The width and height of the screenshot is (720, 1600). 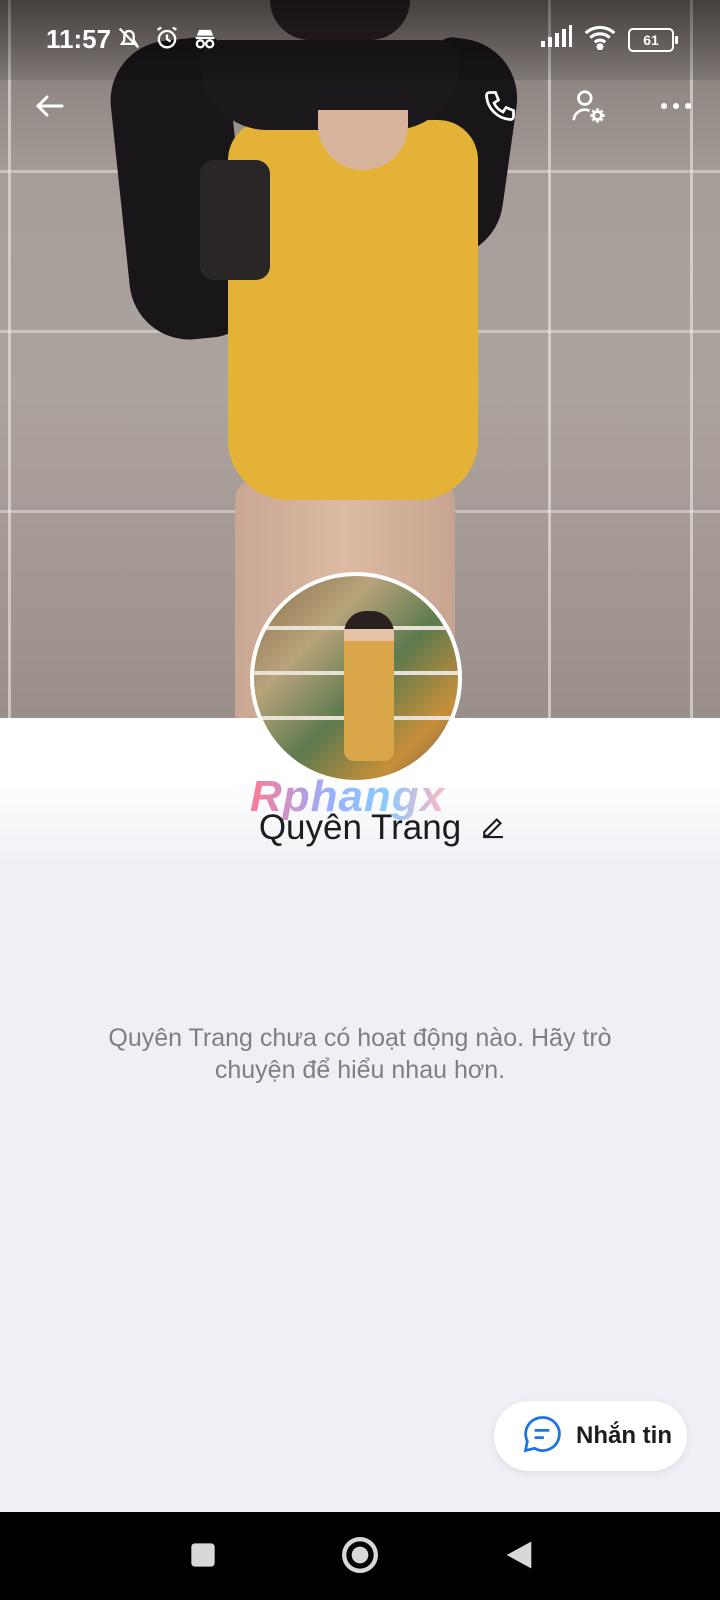 What do you see at coordinates (235, 220) in the screenshot?
I see `figure-bag` at bounding box center [235, 220].